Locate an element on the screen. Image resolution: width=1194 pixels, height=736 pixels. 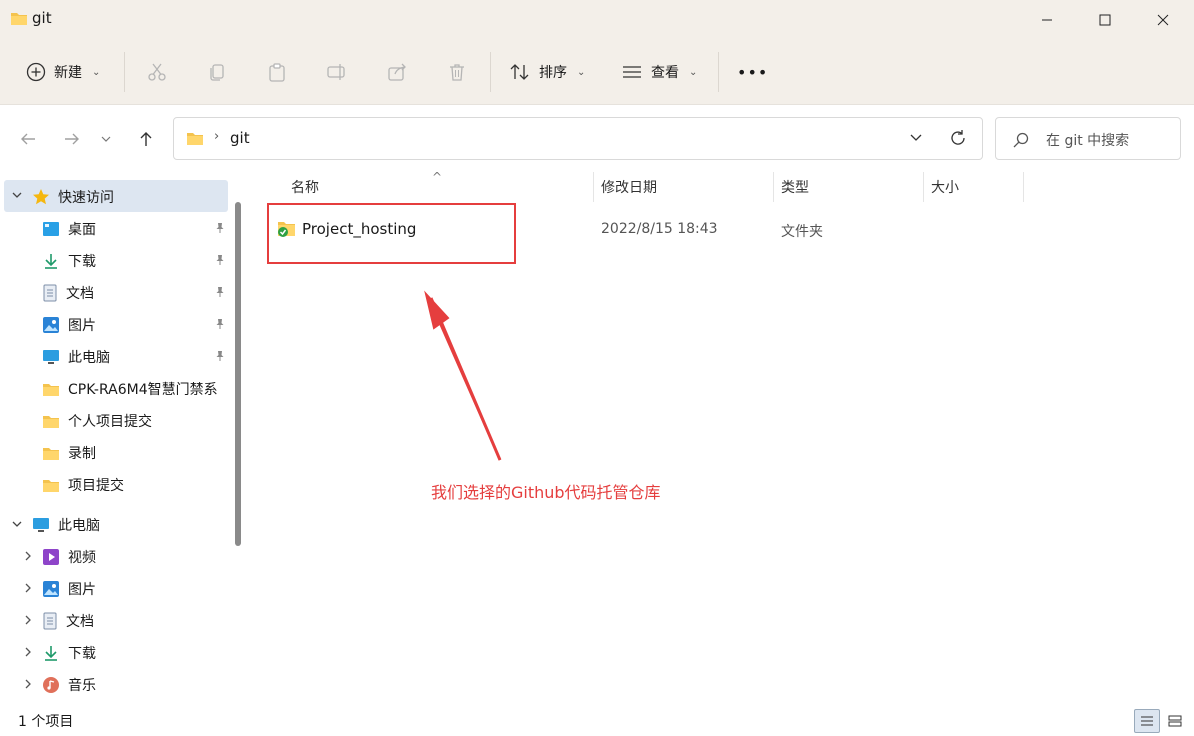
rename-icon is located at coordinates (336, 72).